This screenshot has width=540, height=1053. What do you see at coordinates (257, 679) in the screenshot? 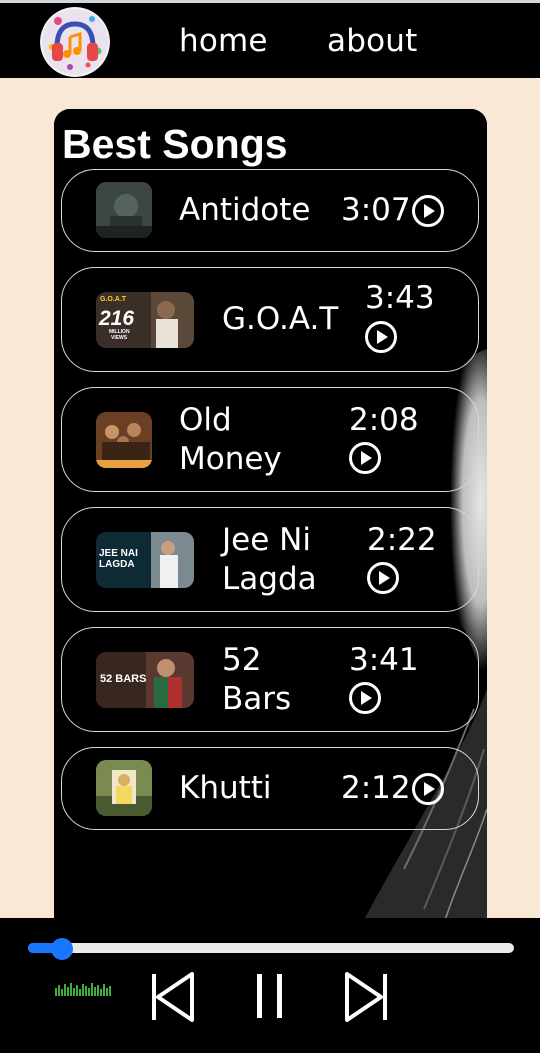
I see `song-title: 52 Bars` at bounding box center [257, 679].